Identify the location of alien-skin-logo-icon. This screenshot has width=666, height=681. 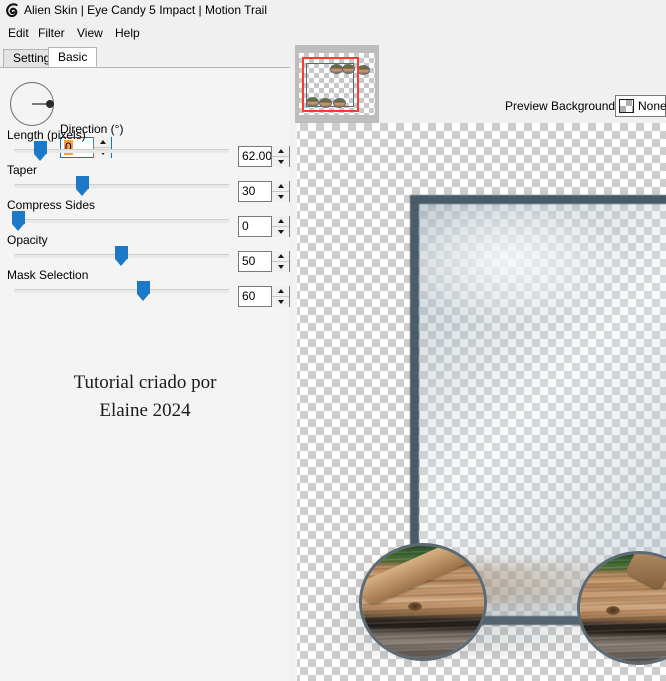
(12, 10).